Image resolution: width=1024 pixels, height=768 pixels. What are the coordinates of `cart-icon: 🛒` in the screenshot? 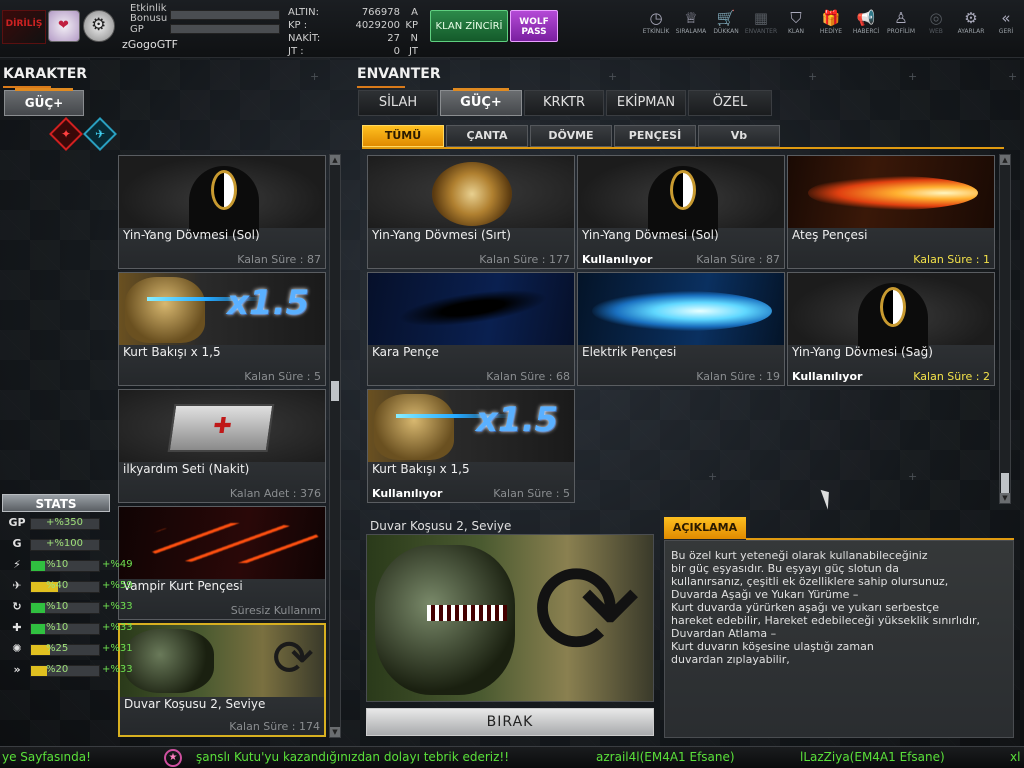 It's located at (726, 18).